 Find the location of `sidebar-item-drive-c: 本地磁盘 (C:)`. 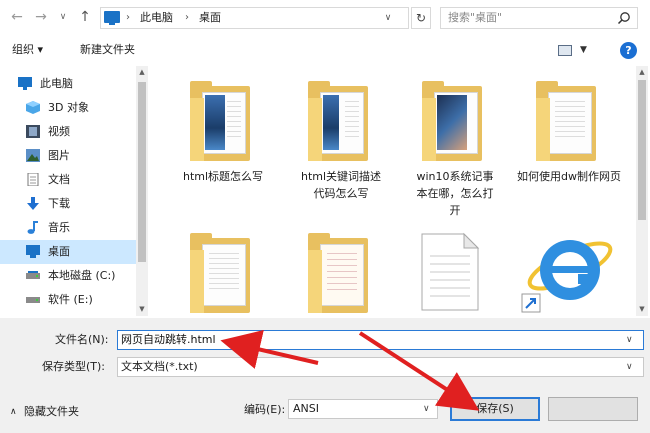

sidebar-item-drive-c: 本地磁盘 (C:) is located at coordinates (68, 276).